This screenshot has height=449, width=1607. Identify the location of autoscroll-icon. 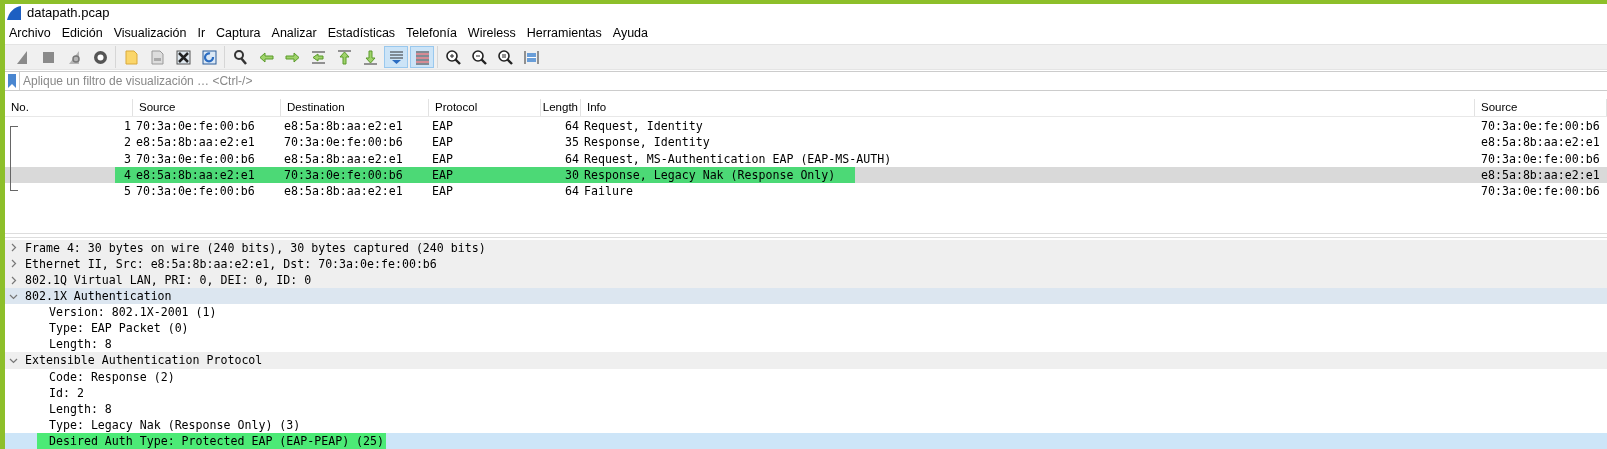
(396, 57).